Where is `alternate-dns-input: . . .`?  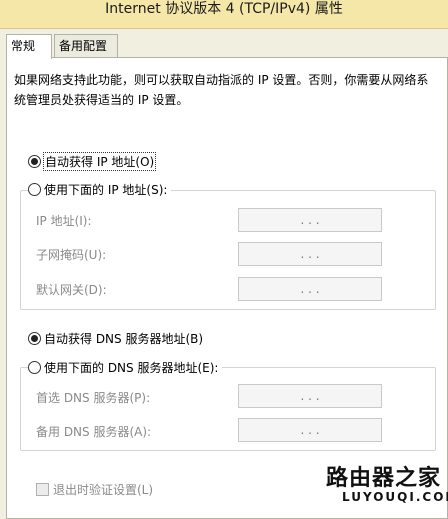 alternate-dns-input: . . . is located at coordinates (310, 430).